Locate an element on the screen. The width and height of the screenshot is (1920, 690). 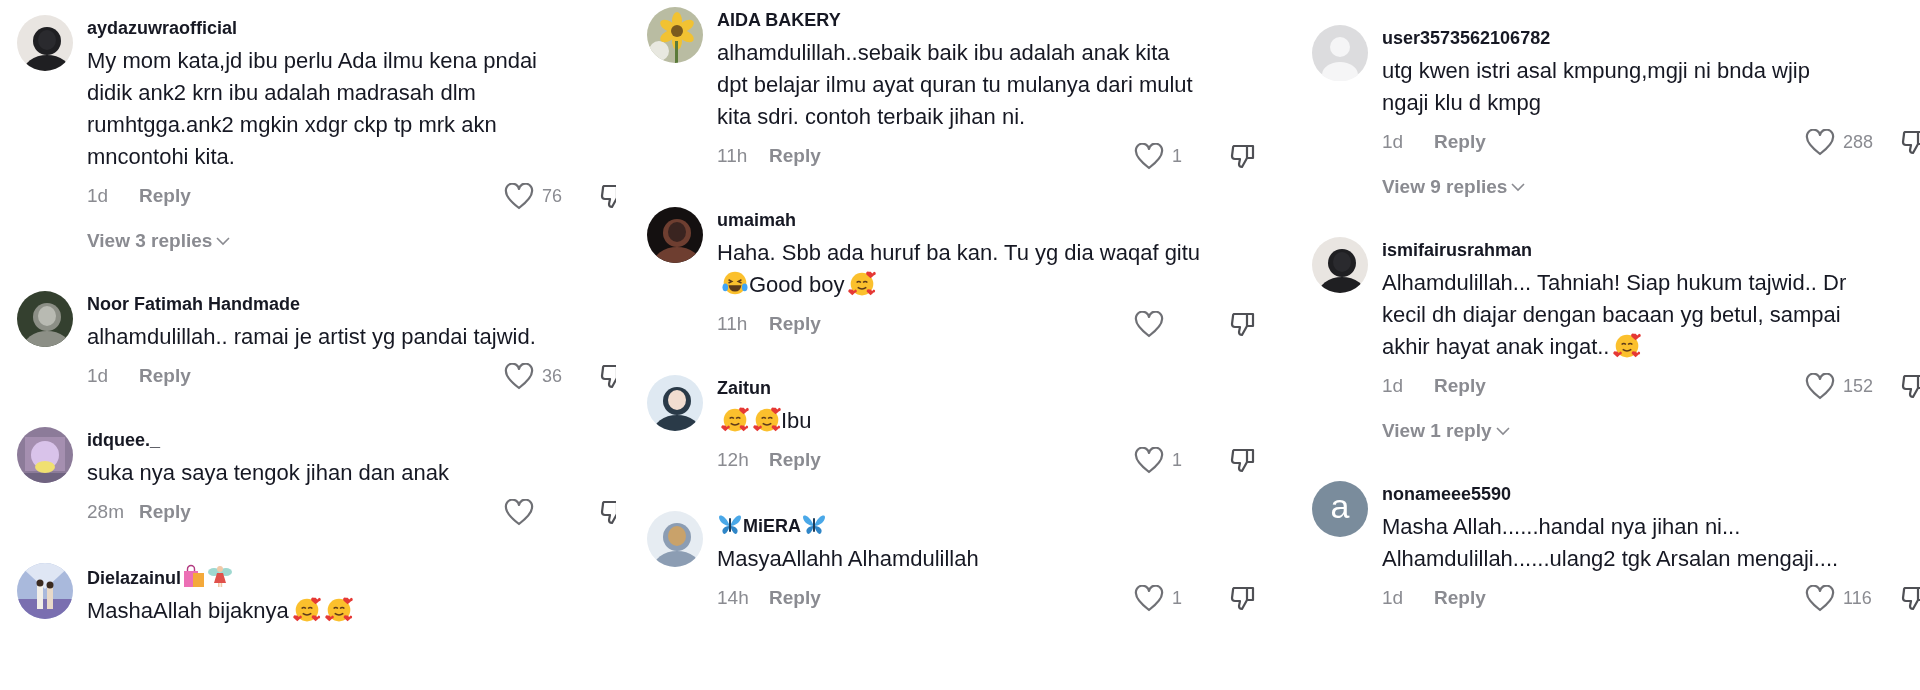
laughing-face-icon is located at coordinates (735, 283).